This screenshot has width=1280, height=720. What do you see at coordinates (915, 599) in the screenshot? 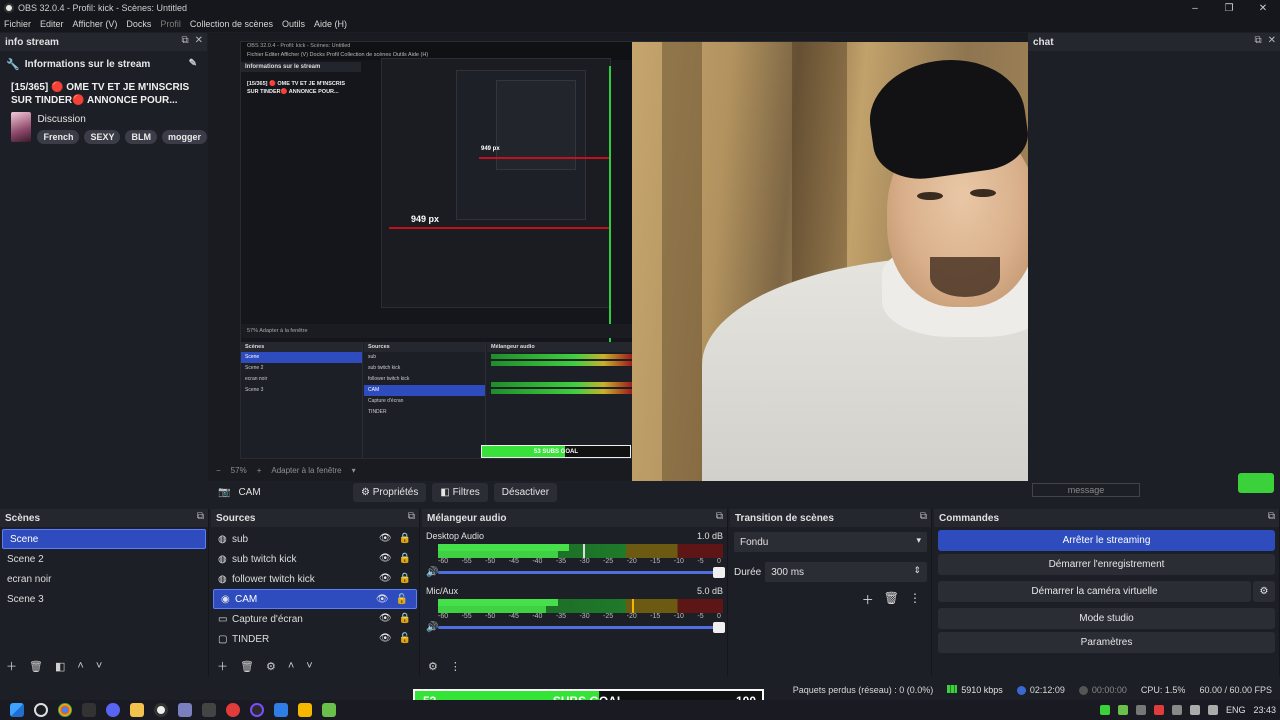
I see `transition-menu-icon: ⋮` at bounding box center [915, 599].